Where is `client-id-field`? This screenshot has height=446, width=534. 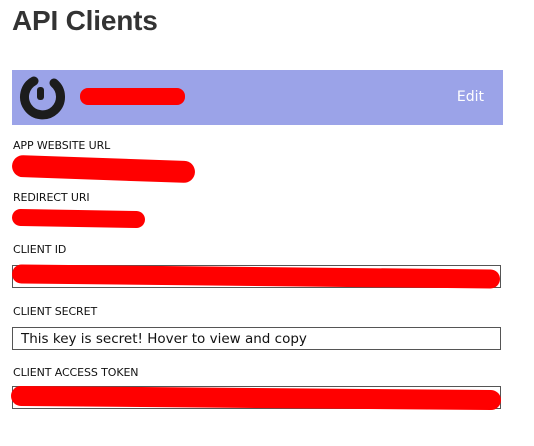
client-id-field is located at coordinates (256, 276).